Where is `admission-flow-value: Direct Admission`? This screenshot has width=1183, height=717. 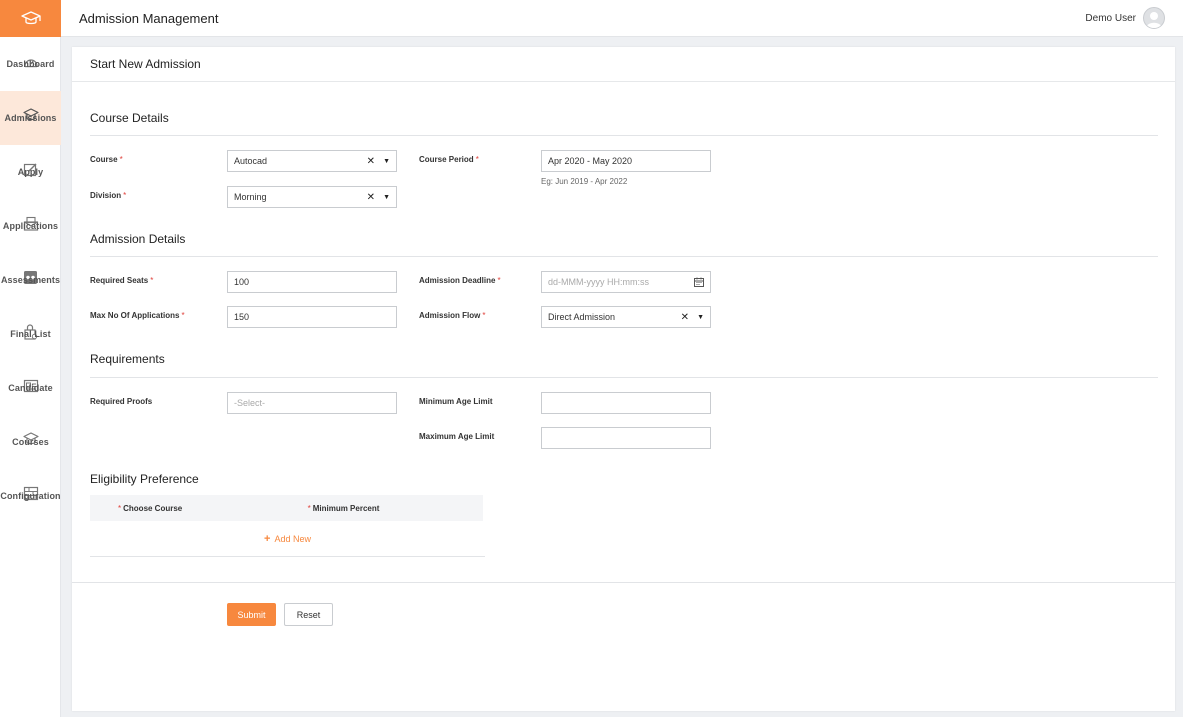
admission-flow-value: Direct Admission is located at coordinates (582, 317).